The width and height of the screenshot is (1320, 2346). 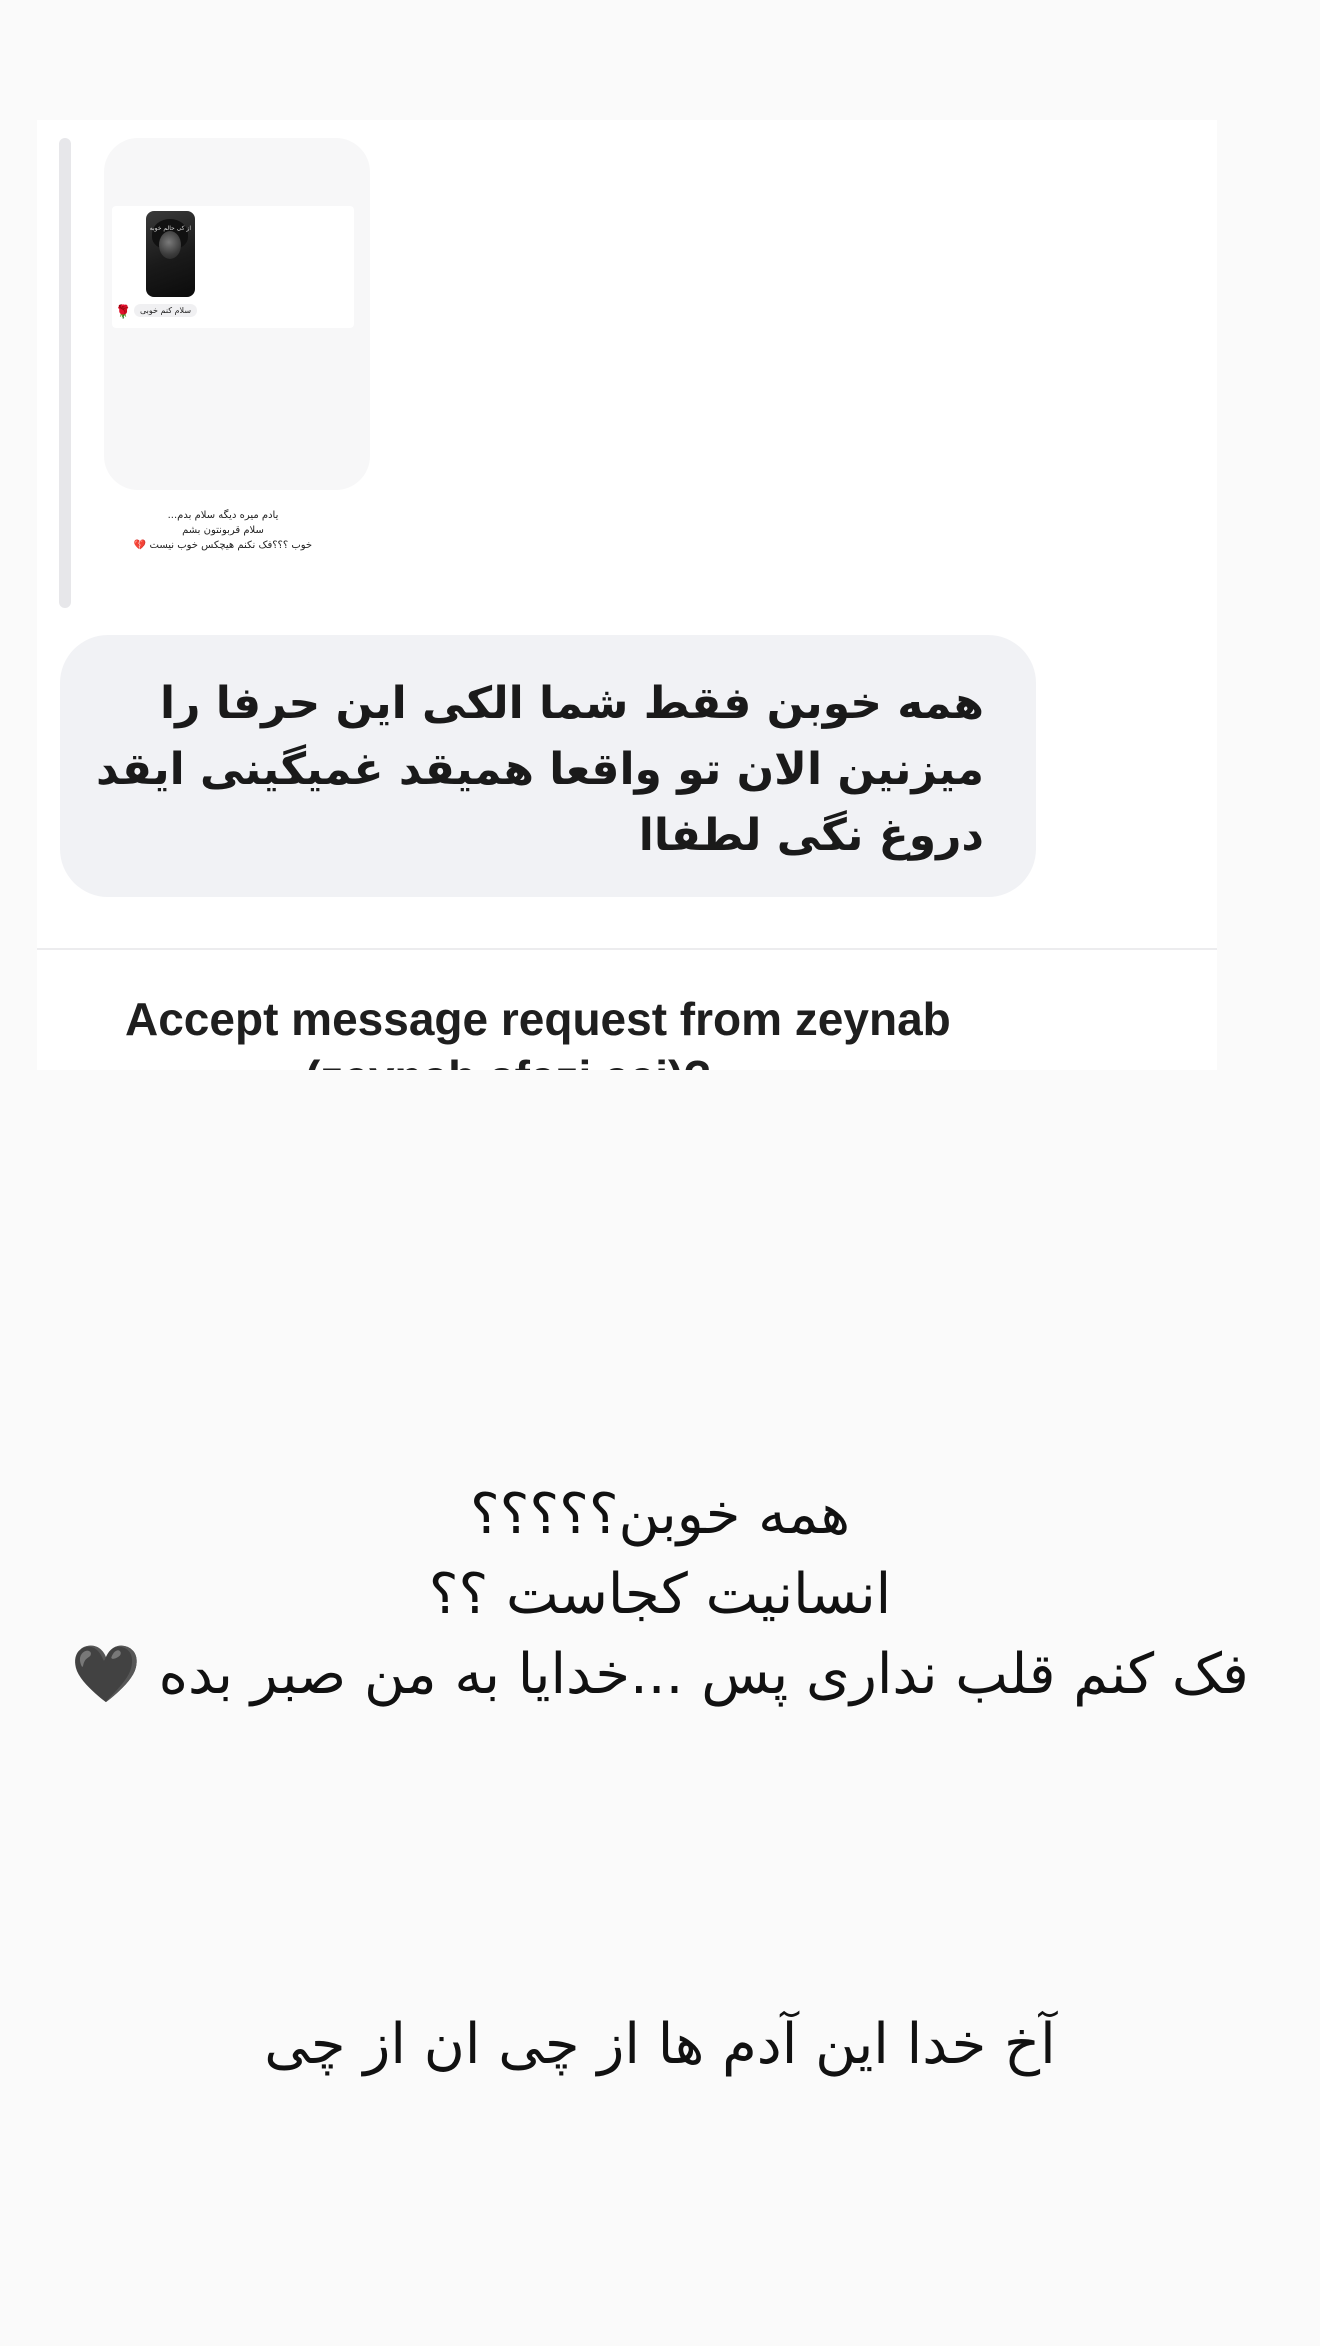 What do you see at coordinates (660, 2044) in the screenshot?
I see `story-caption-bottom: آخ خدا این آدم ها از چی ان از چی` at bounding box center [660, 2044].